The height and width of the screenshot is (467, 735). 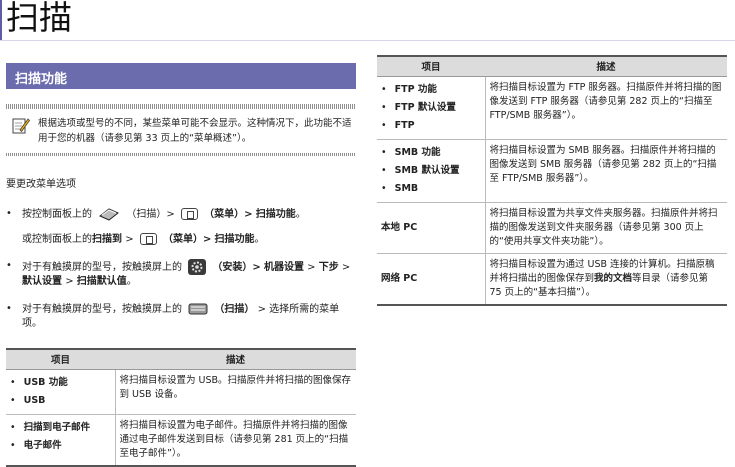 I want to click on item-cell: SMB 功能 SMB 默认设置 SMB, so click(x=431, y=171).